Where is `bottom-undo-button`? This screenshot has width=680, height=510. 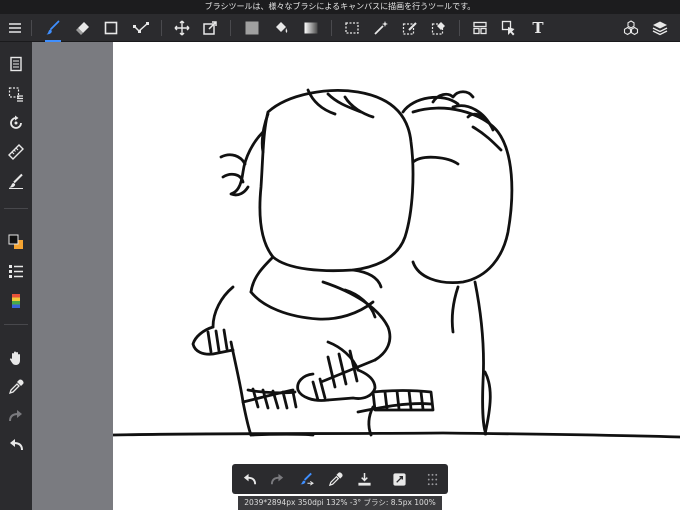
bottom-undo-button is located at coordinates (249, 479).